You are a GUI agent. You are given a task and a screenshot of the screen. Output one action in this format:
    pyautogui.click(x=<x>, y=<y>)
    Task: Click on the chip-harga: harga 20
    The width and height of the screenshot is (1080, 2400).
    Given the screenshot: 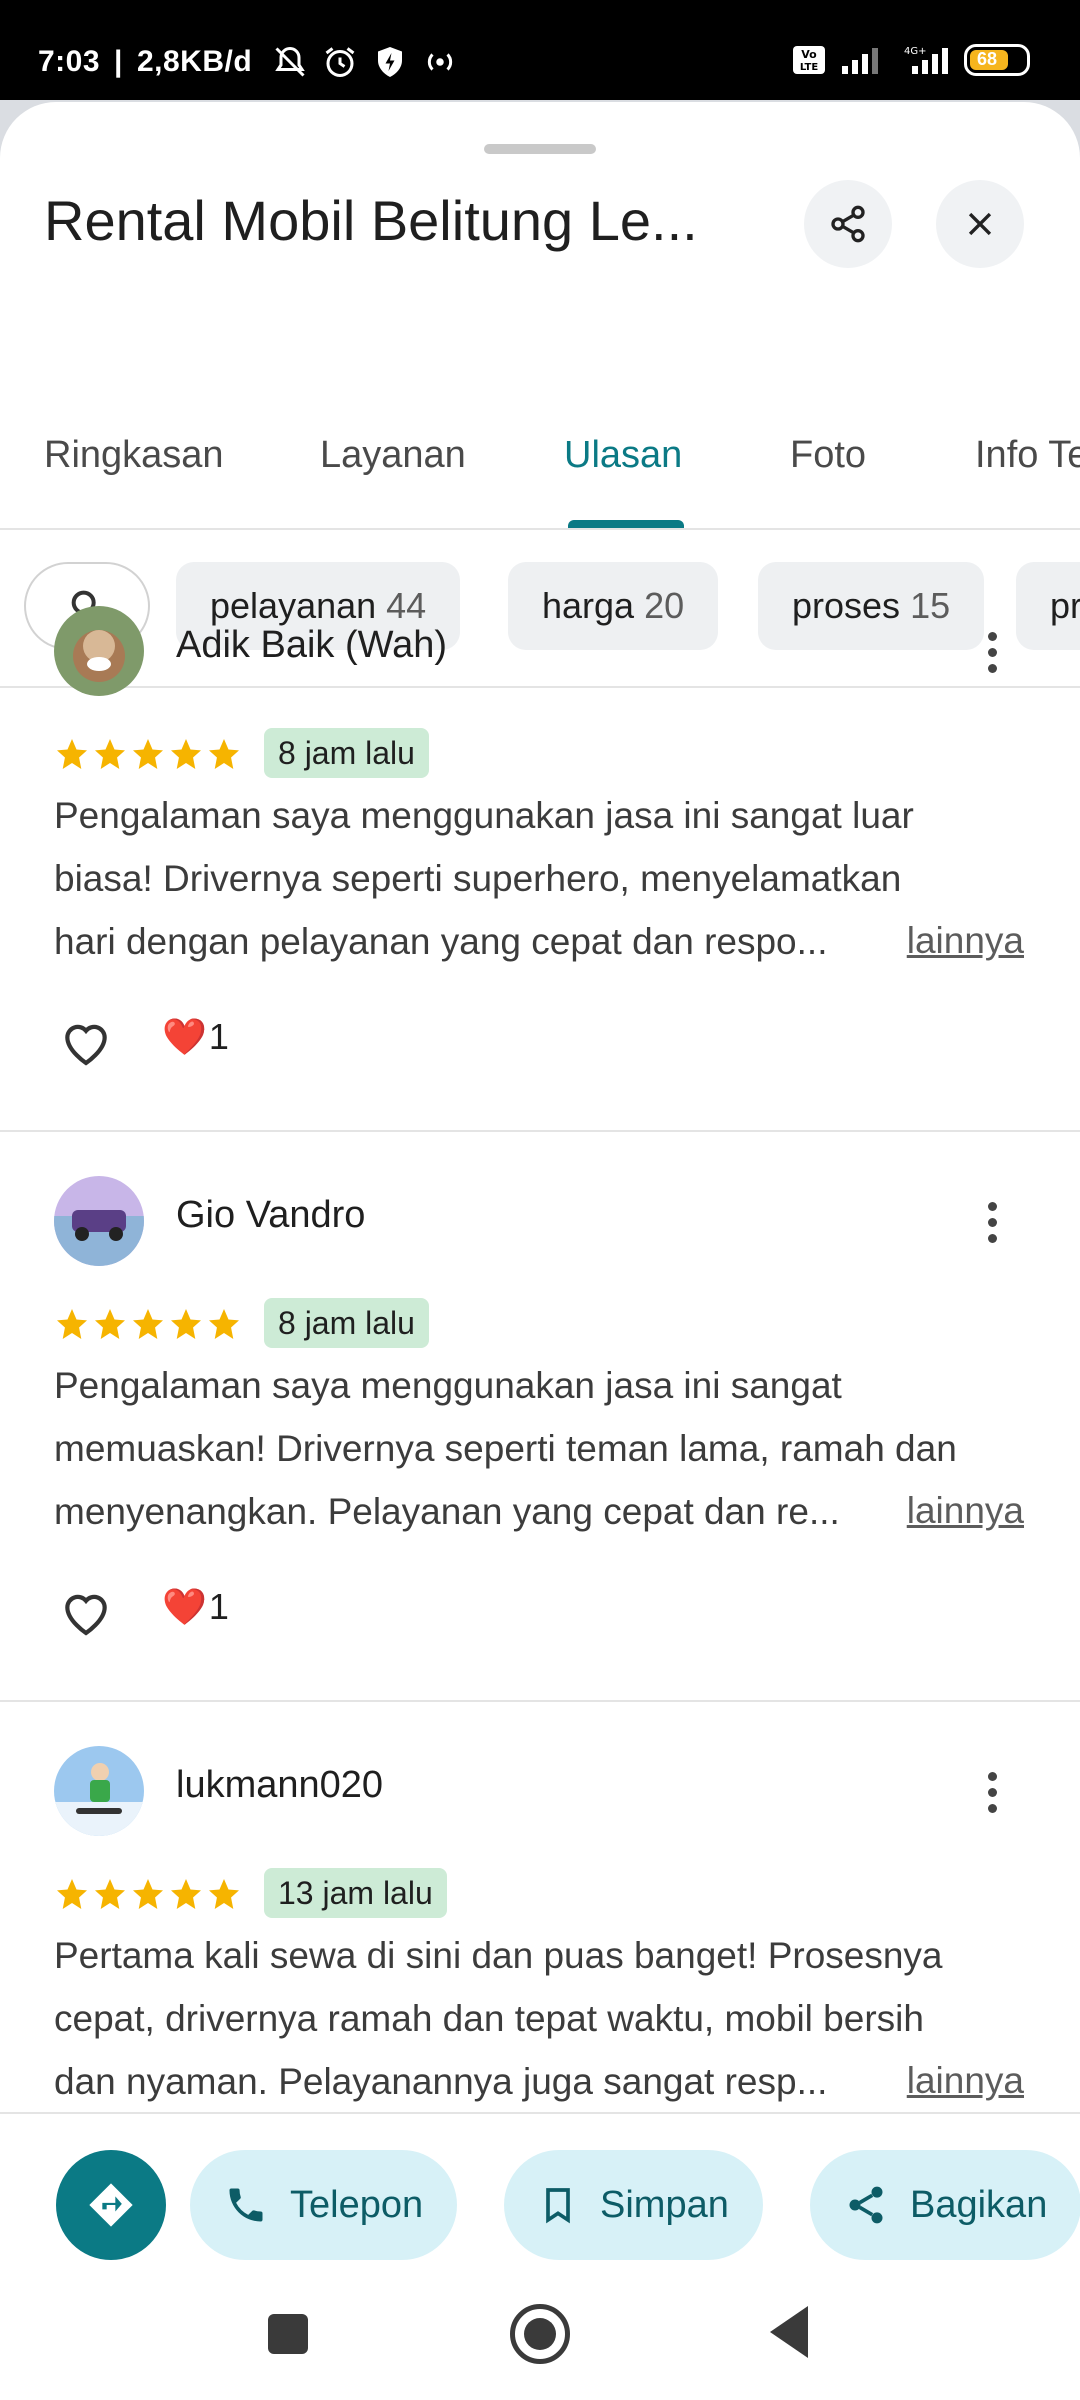 What is the action you would take?
    pyautogui.click(x=613, y=606)
    